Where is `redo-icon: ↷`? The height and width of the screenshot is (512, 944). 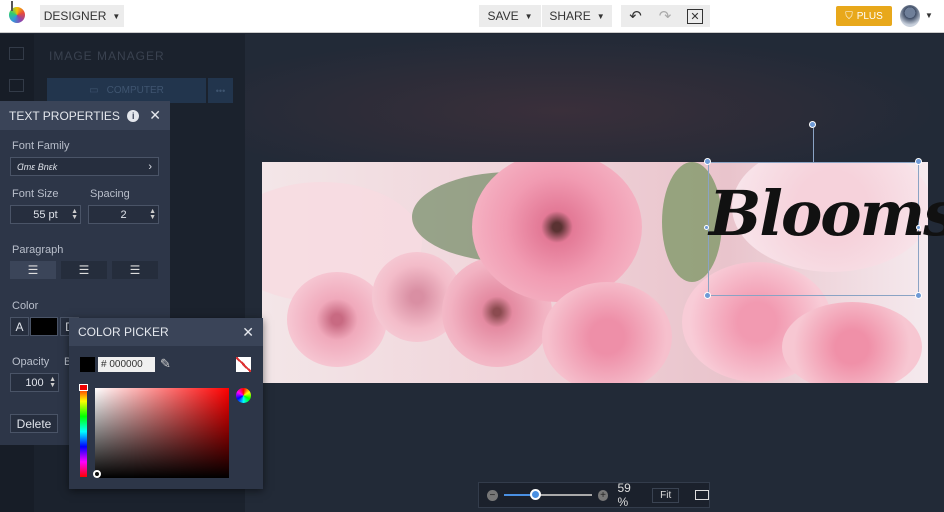
redo-icon: ↷ is located at coordinates (665, 16).